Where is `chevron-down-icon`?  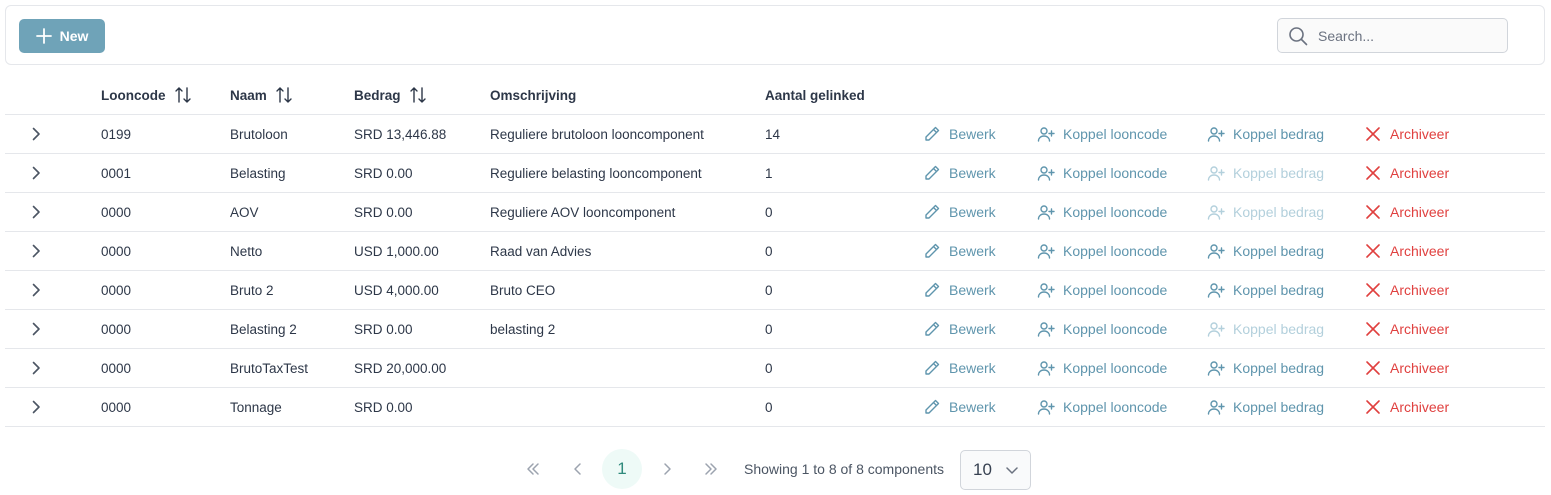 chevron-down-icon is located at coordinates (1012, 470).